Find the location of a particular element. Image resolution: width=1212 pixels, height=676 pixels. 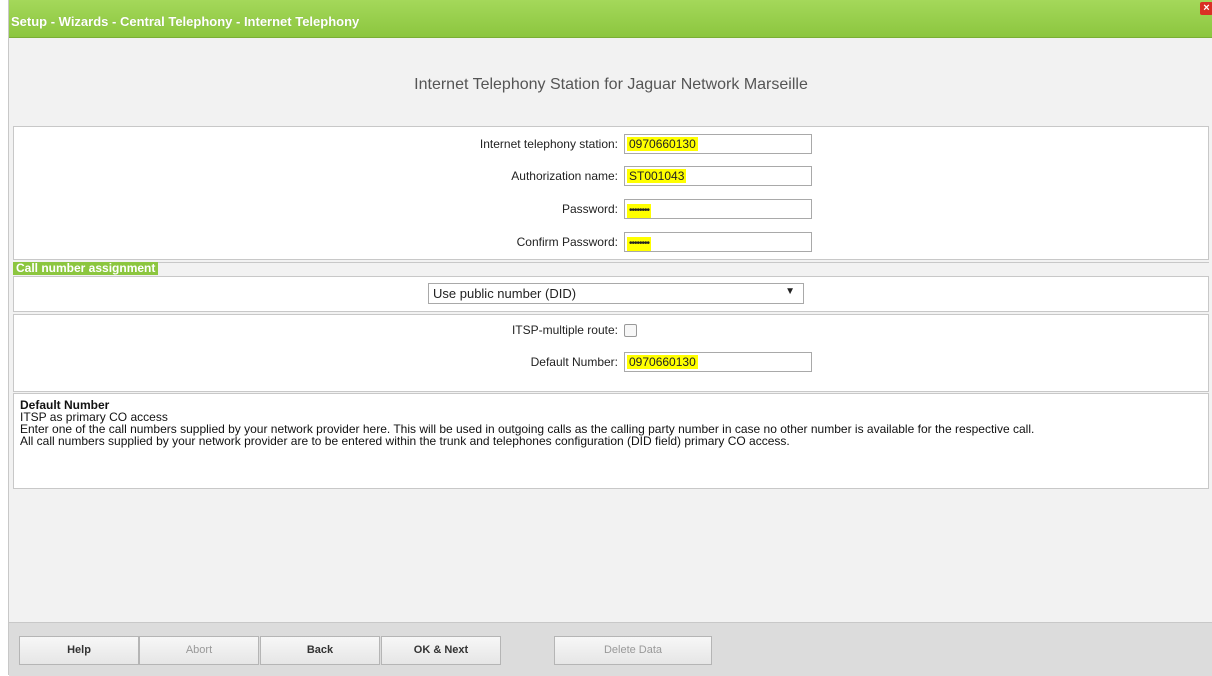

select-value: Use public number (DID) is located at coordinates (505, 293).